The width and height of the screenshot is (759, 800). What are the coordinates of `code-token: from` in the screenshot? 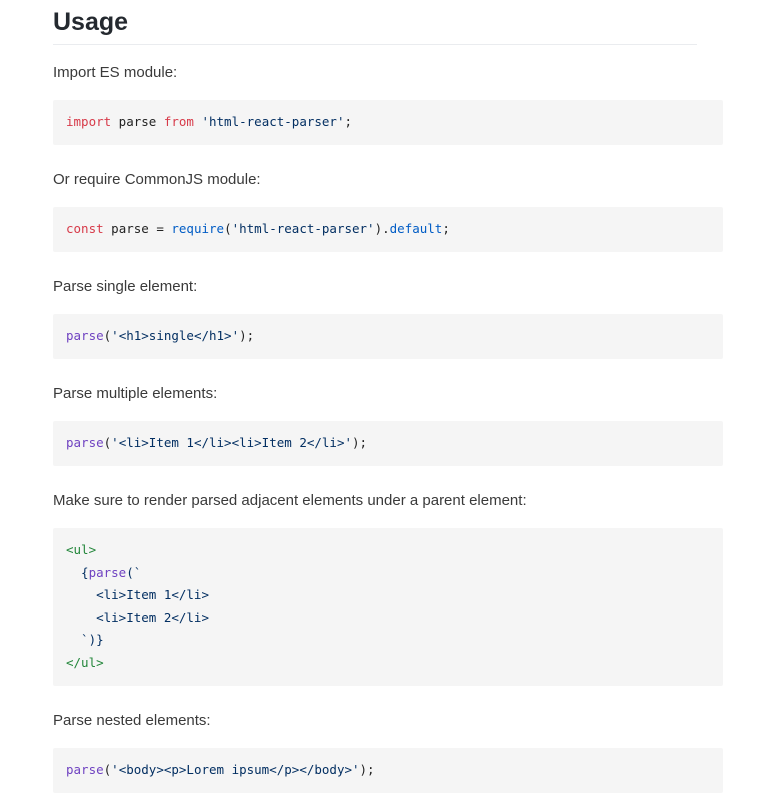 It's located at (178, 121).